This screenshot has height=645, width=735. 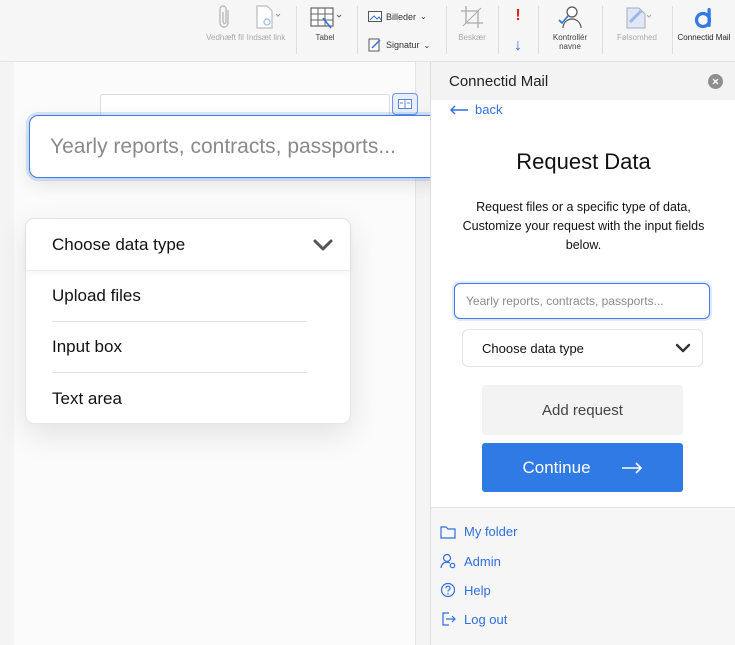 I want to click on folder-icon, so click(x=448, y=532).